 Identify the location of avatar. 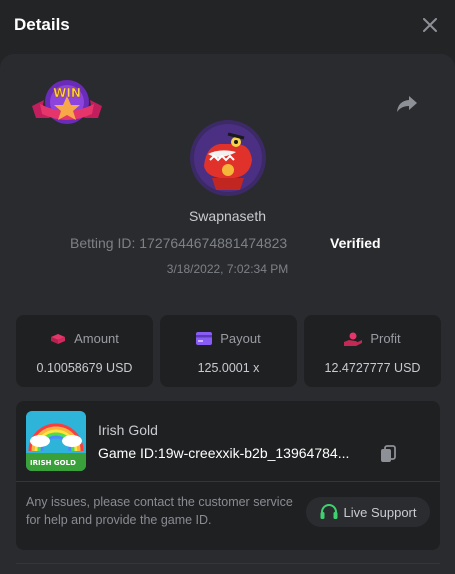
(228, 158).